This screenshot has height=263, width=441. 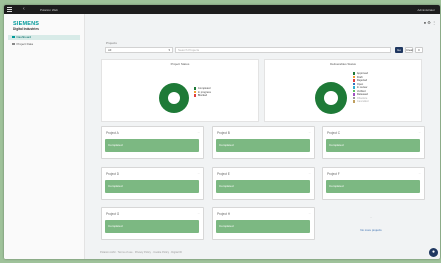 I want to click on search-placeholder: Search Projects, so click(x=189, y=50).